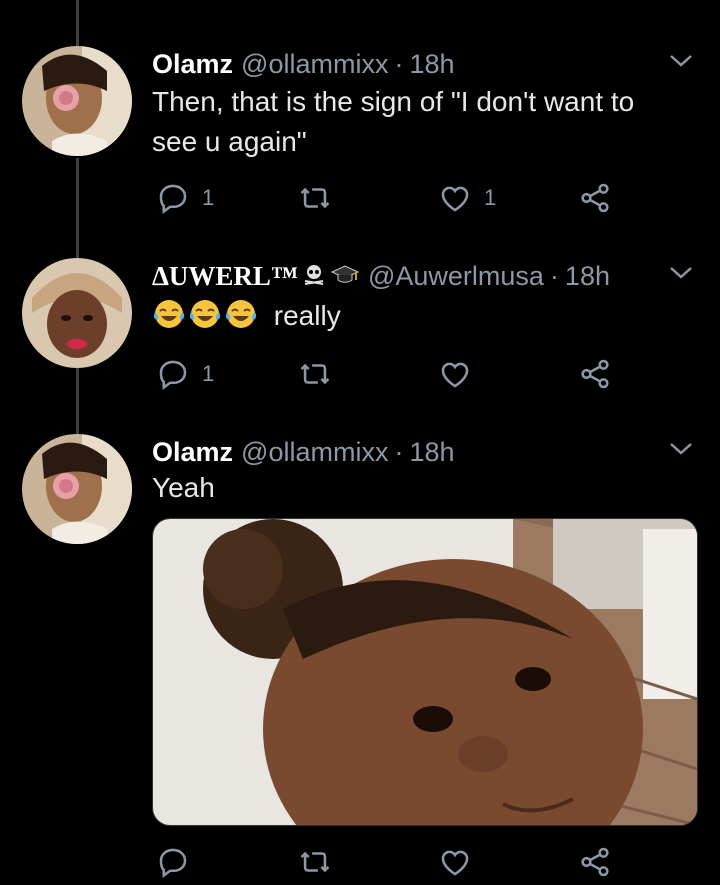 Image resolution: width=720 pixels, height=885 pixels. I want to click on skull-icon, so click(314, 276).